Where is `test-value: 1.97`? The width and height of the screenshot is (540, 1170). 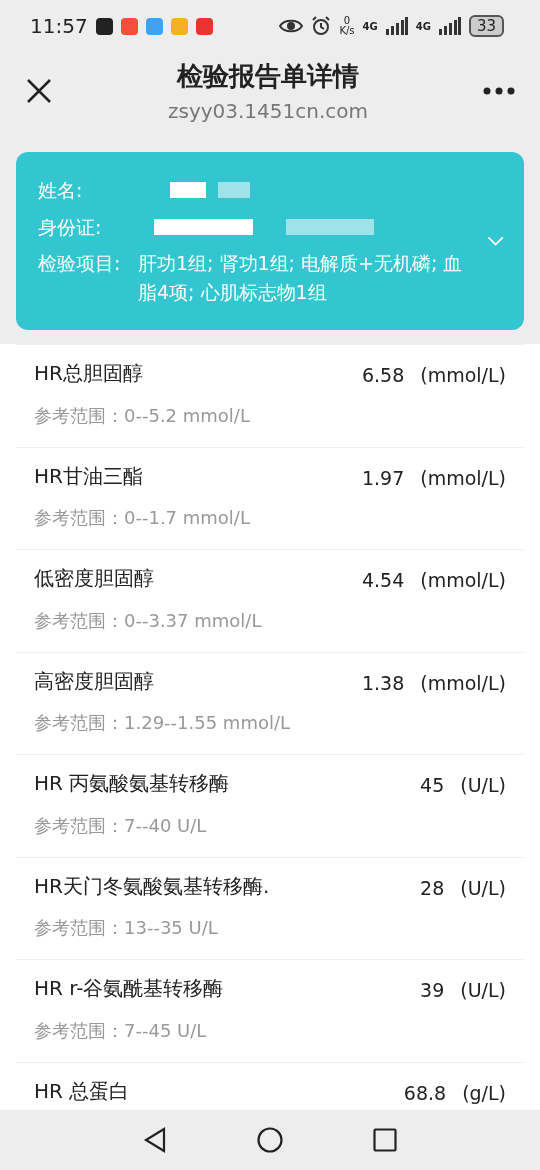
test-value: 1.97 is located at coordinates (383, 478).